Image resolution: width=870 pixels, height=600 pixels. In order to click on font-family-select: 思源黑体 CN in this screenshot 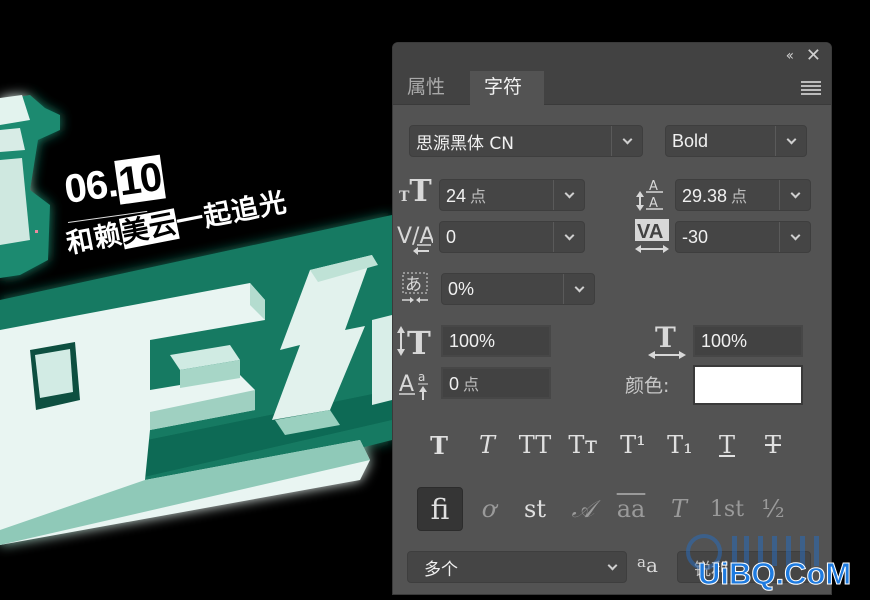, I will do `click(526, 141)`.